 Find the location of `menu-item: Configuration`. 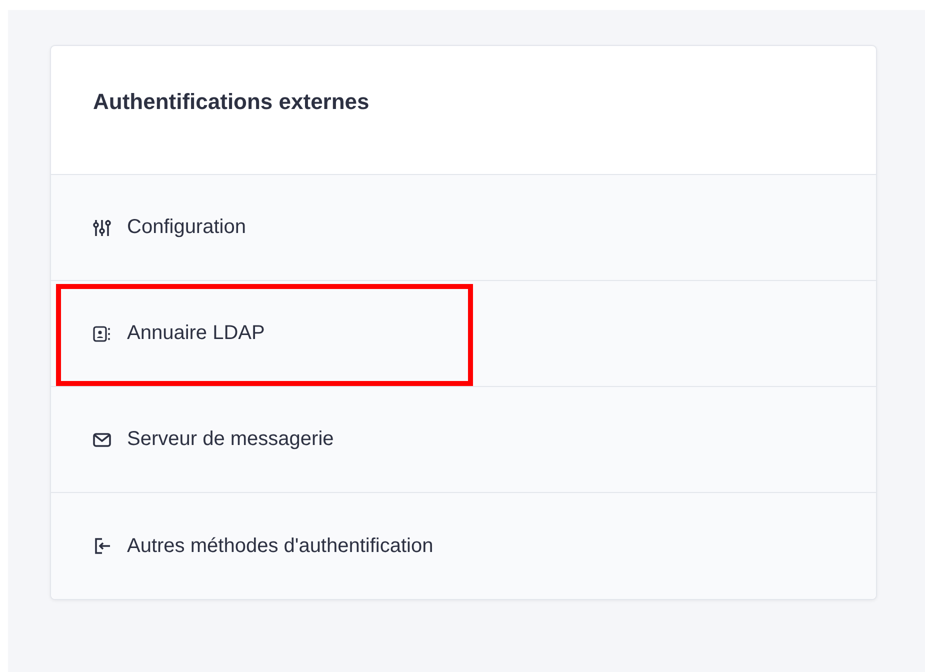

menu-item: Configuration is located at coordinates (463, 228).